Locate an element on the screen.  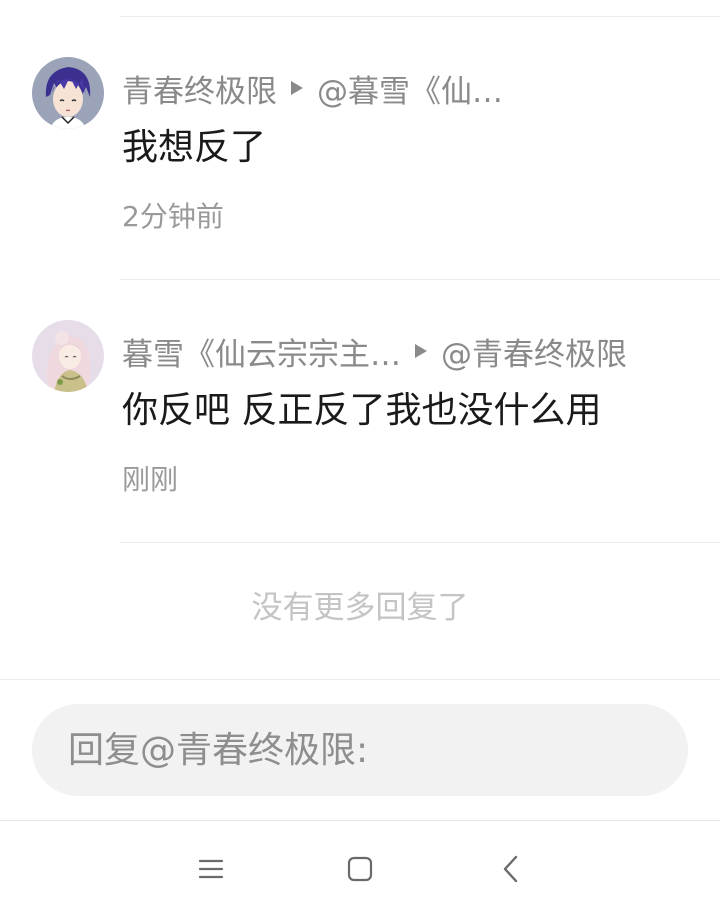
comment-text: 你反吧 反正反了我也没什么用 is located at coordinates (362, 410).